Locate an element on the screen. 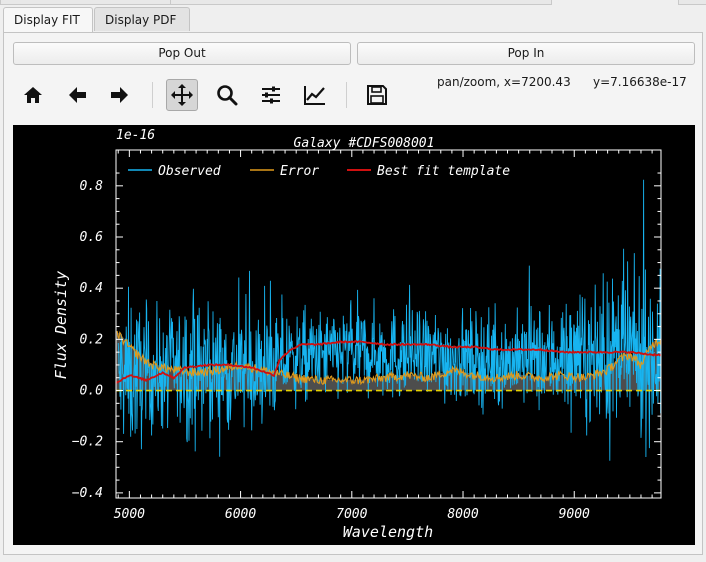  y-tick-label: 0.2 is located at coordinates (92, 339).